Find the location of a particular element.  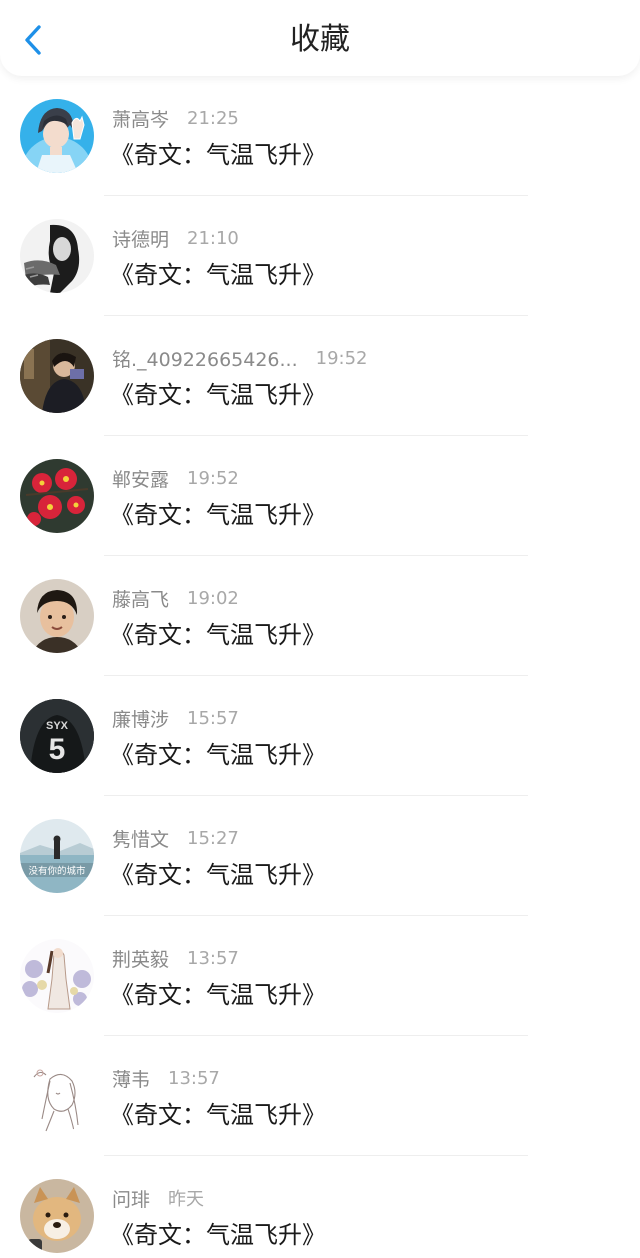

timestamp: 19:02 is located at coordinates (213, 598).